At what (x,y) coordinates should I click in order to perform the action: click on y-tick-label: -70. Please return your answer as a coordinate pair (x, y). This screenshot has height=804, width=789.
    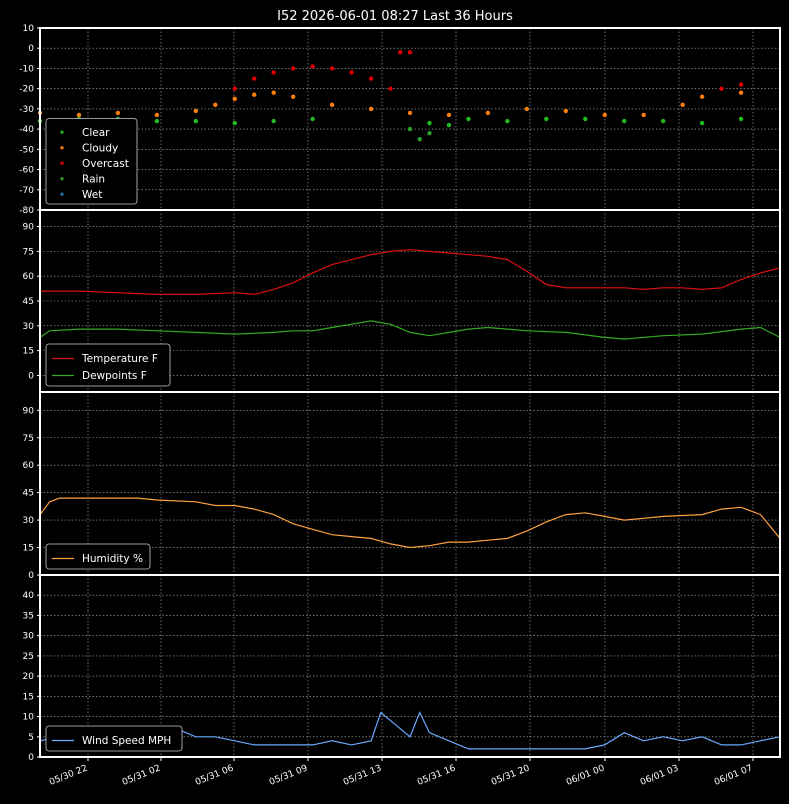
    Looking at the image, I should click on (26, 191).